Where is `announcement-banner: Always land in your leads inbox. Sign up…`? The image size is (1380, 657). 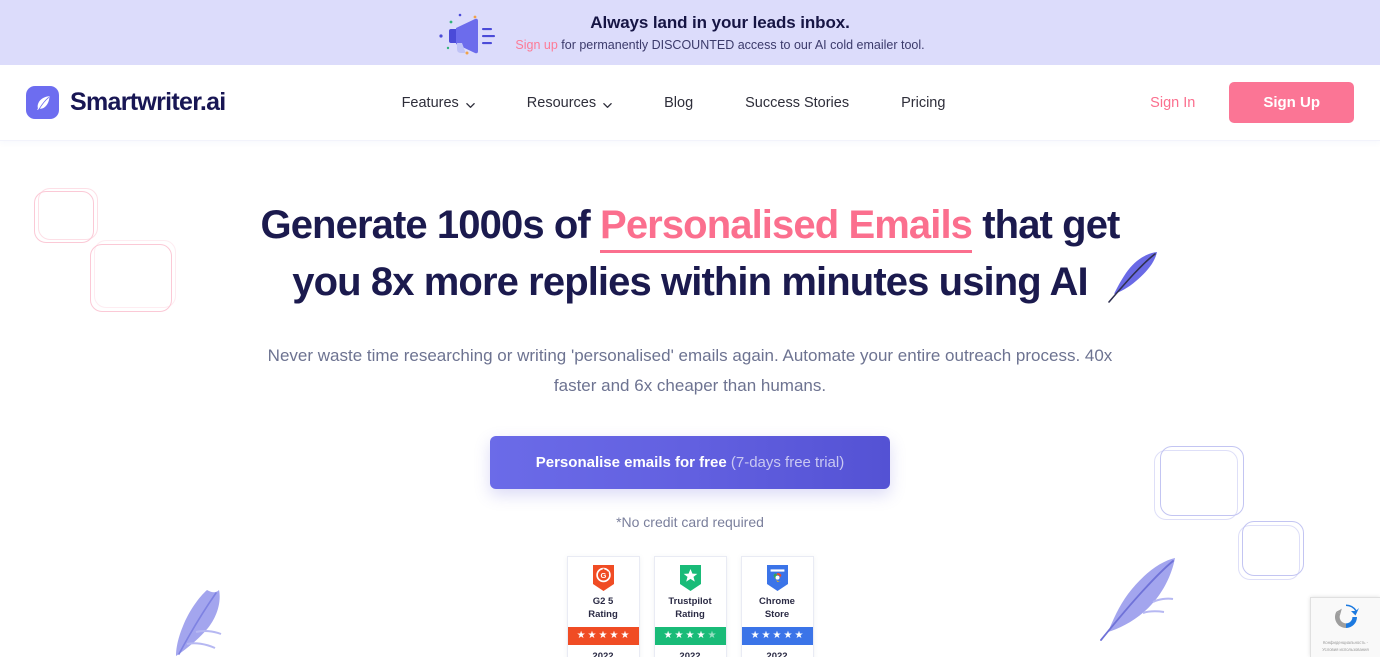 announcement-banner: Always land in your leads inbox. Sign up… is located at coordinates (690, 32).